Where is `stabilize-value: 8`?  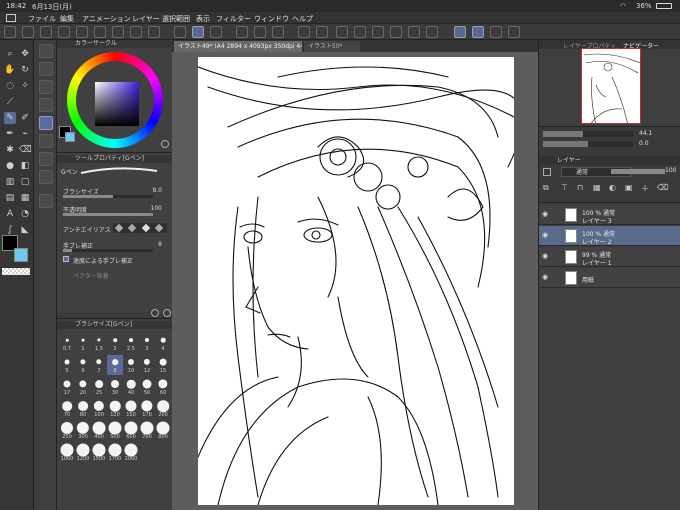 stabilize-value: 8 is located at coordinates (160, 244).